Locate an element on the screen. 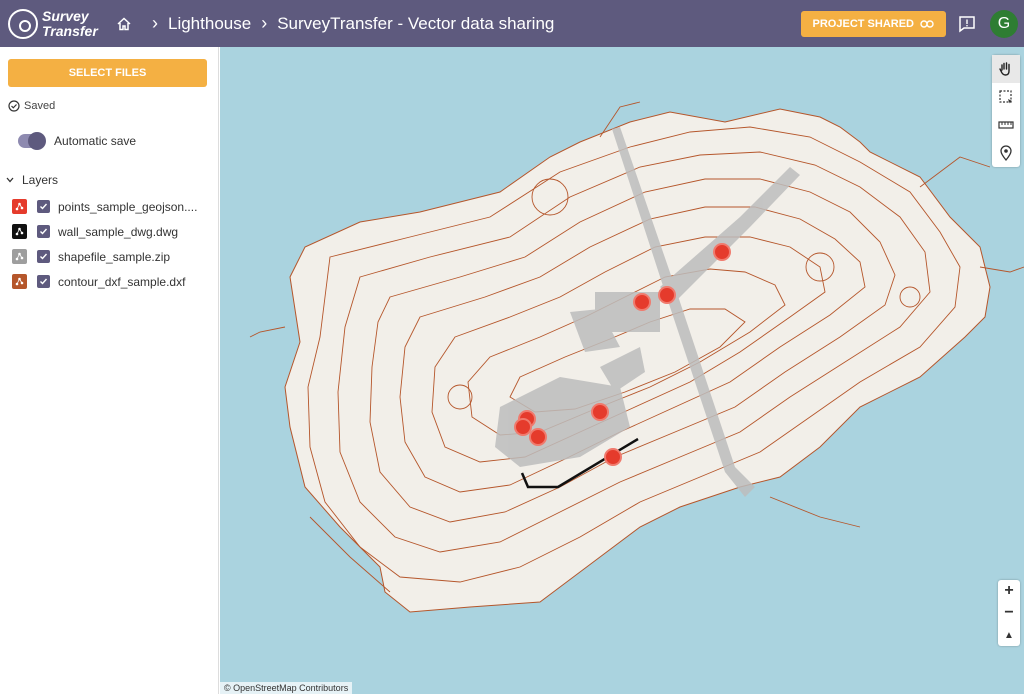 The image size is (1024, 694). auto-save-toggle is located at coordinates (32, 141).